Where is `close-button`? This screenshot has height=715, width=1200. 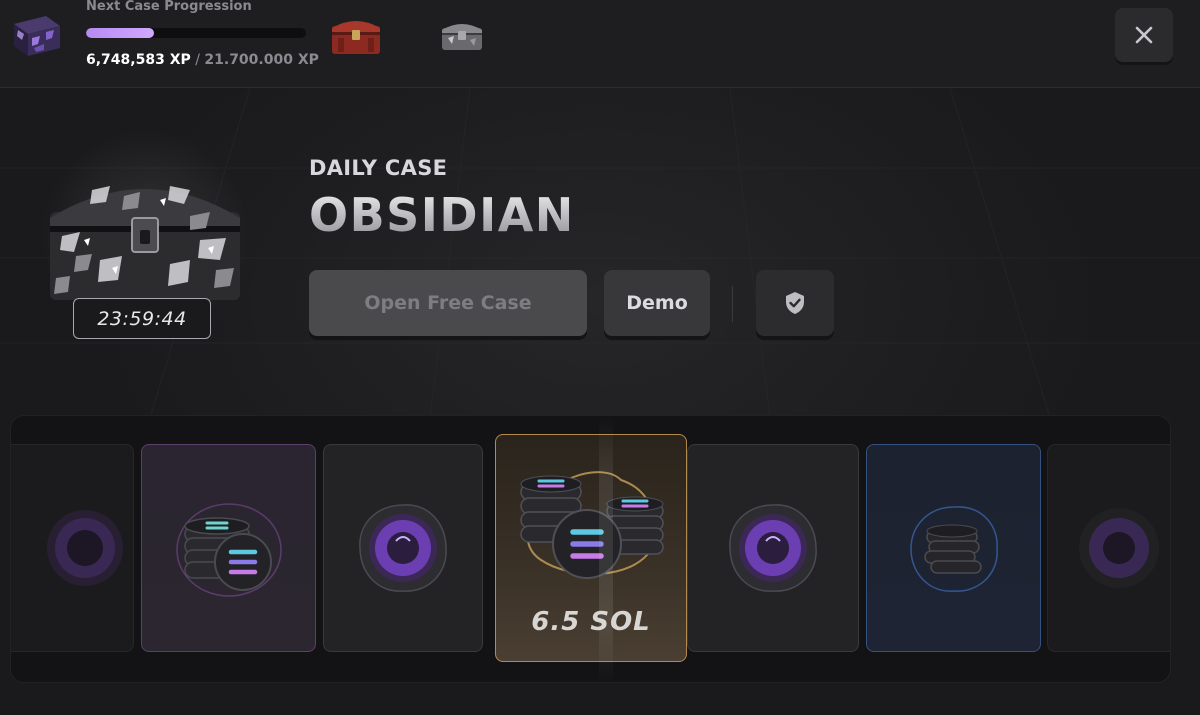
close-button is located at coordinates (1144, 35).